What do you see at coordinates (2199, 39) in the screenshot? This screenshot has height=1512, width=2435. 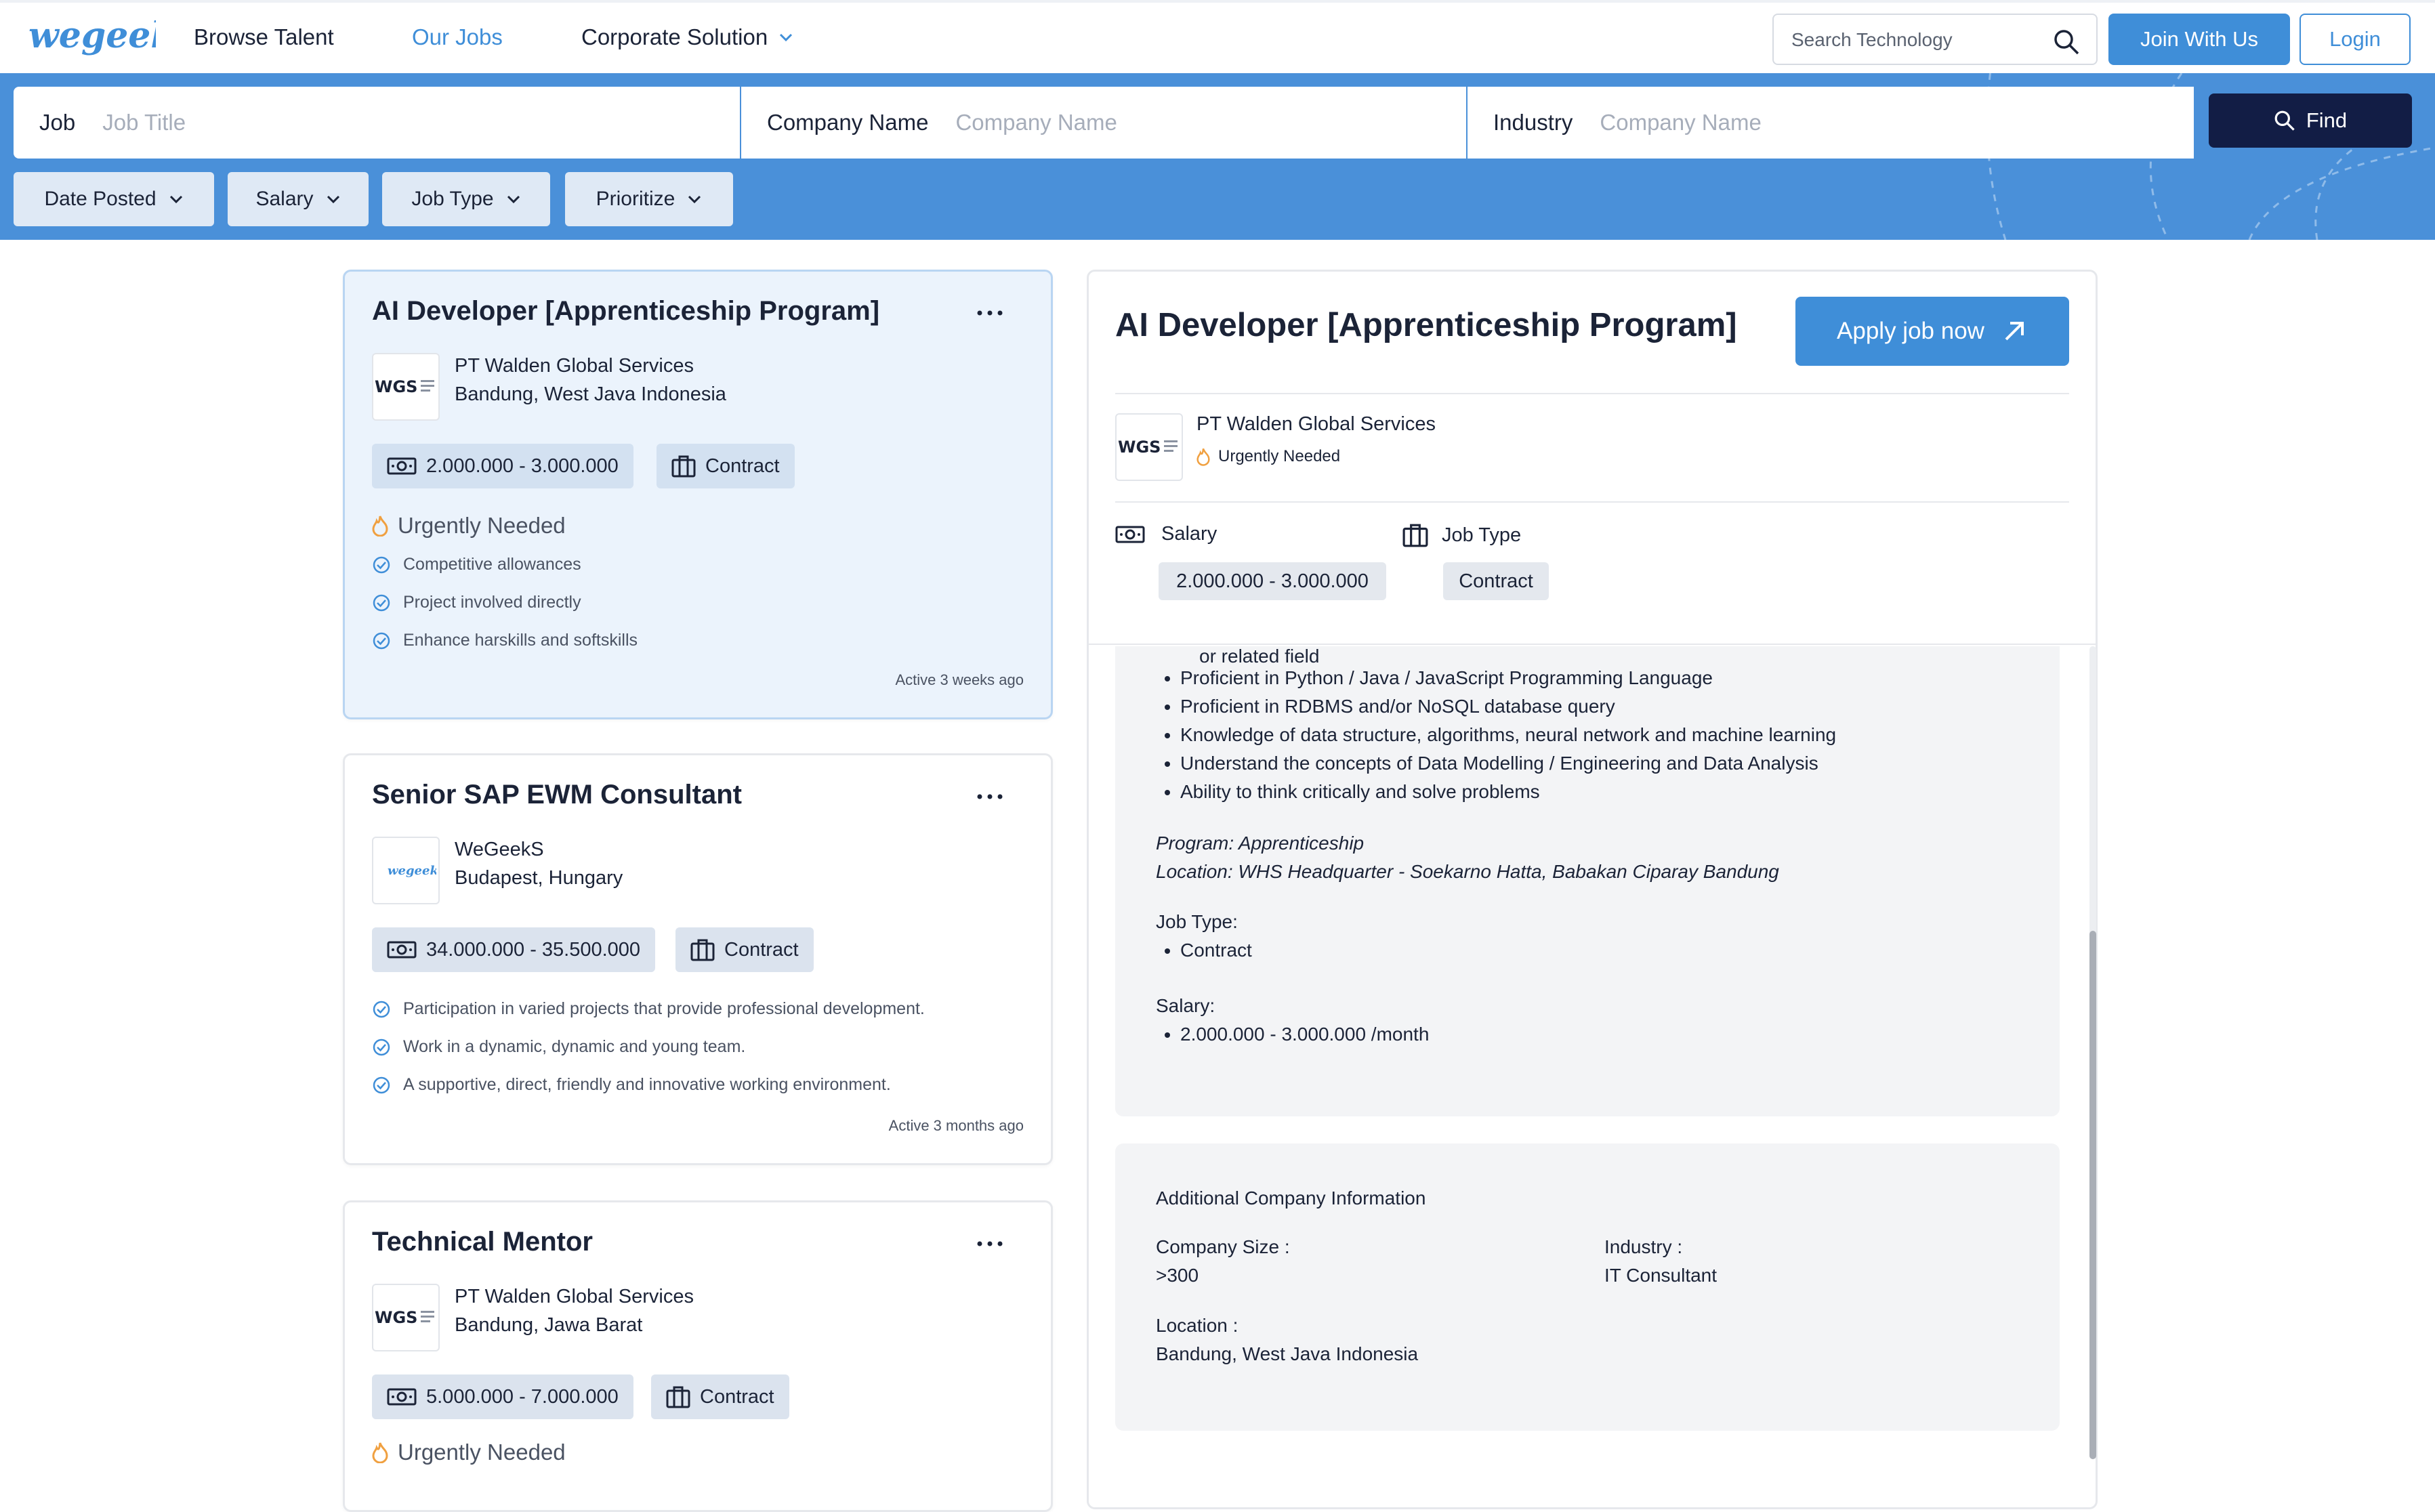 I see `join-button: Join With Us` at bounding box center [2199, 39].